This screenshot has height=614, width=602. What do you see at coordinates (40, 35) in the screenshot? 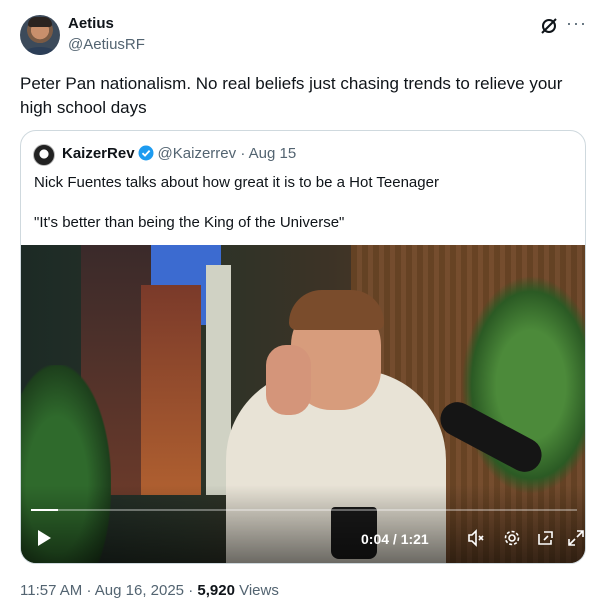
I see `avatar` at bounding box center [40, 35].